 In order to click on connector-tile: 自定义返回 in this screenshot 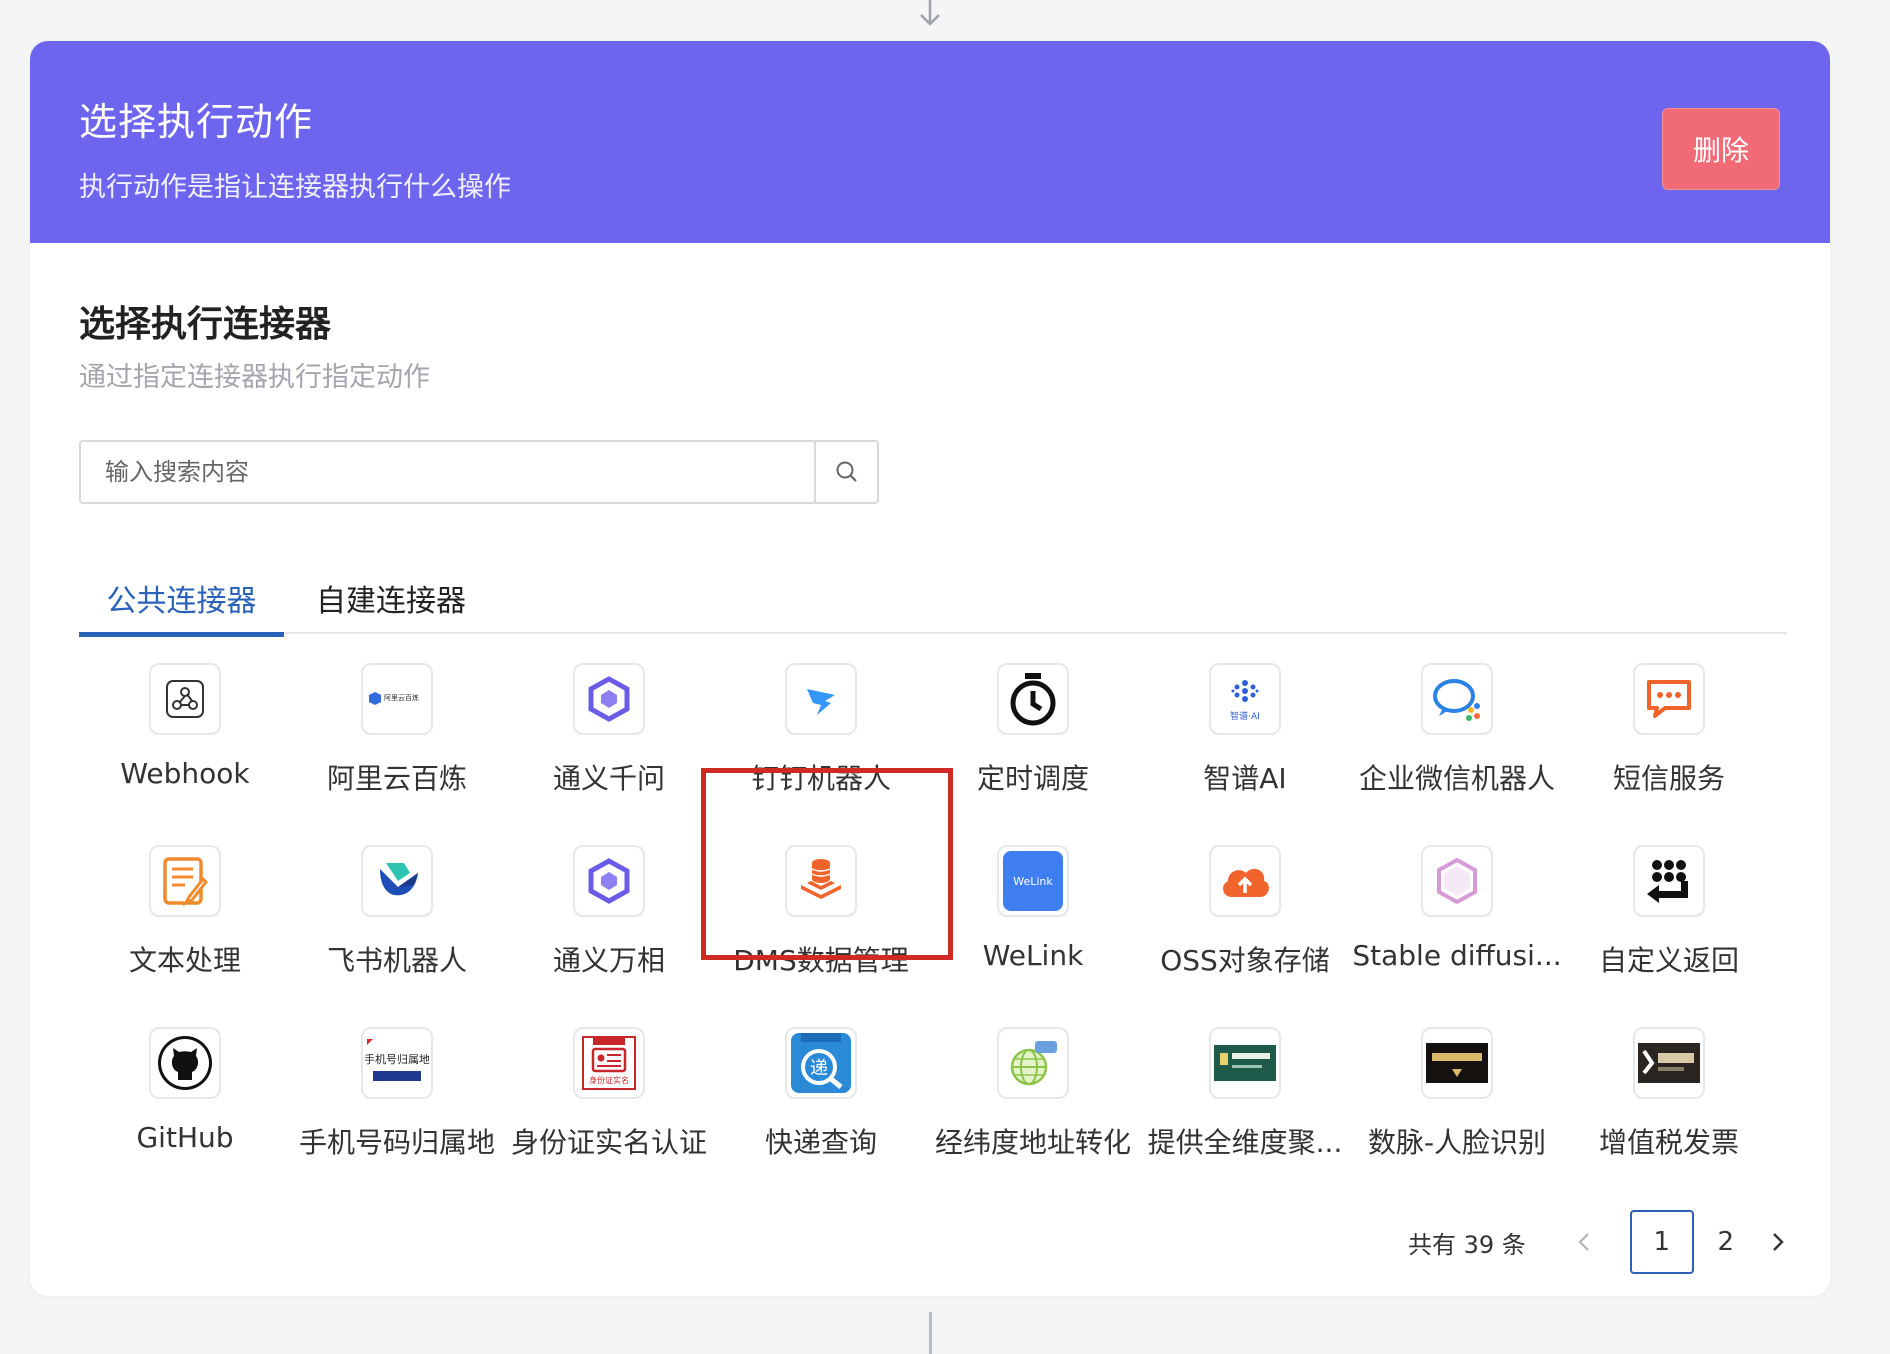, I will do `click(1669, 920)`.